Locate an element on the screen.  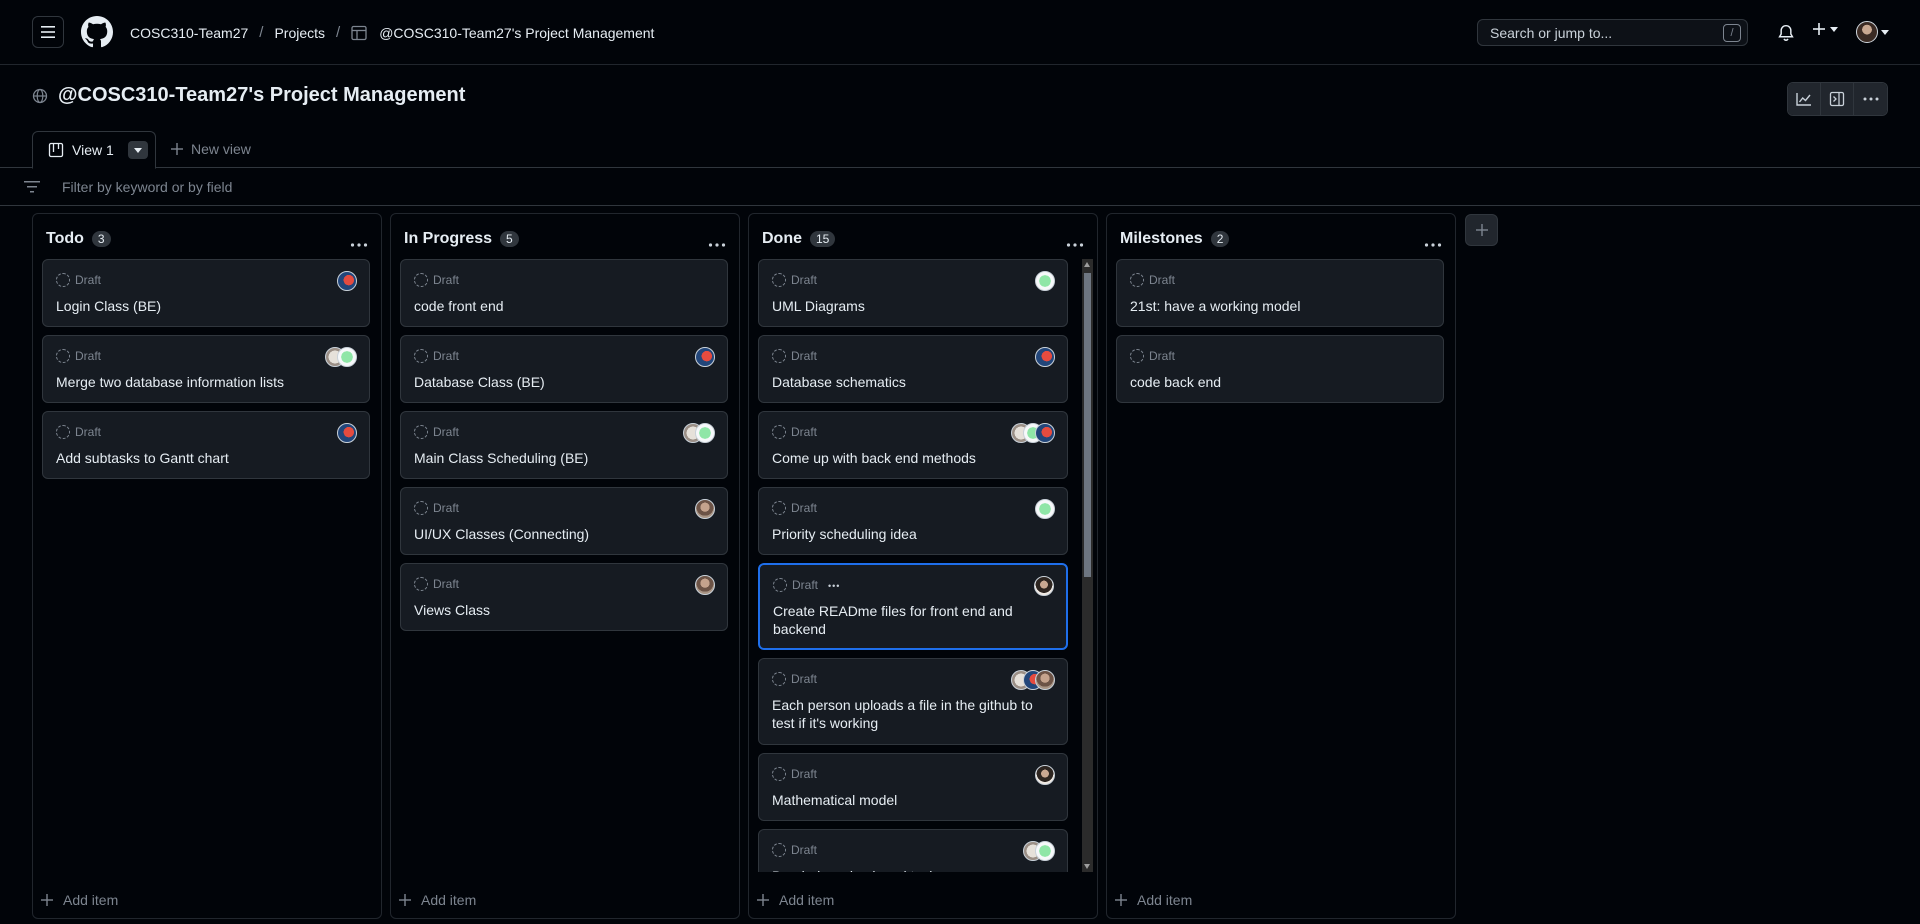
plus-icon is located at coordinates (177, 149).